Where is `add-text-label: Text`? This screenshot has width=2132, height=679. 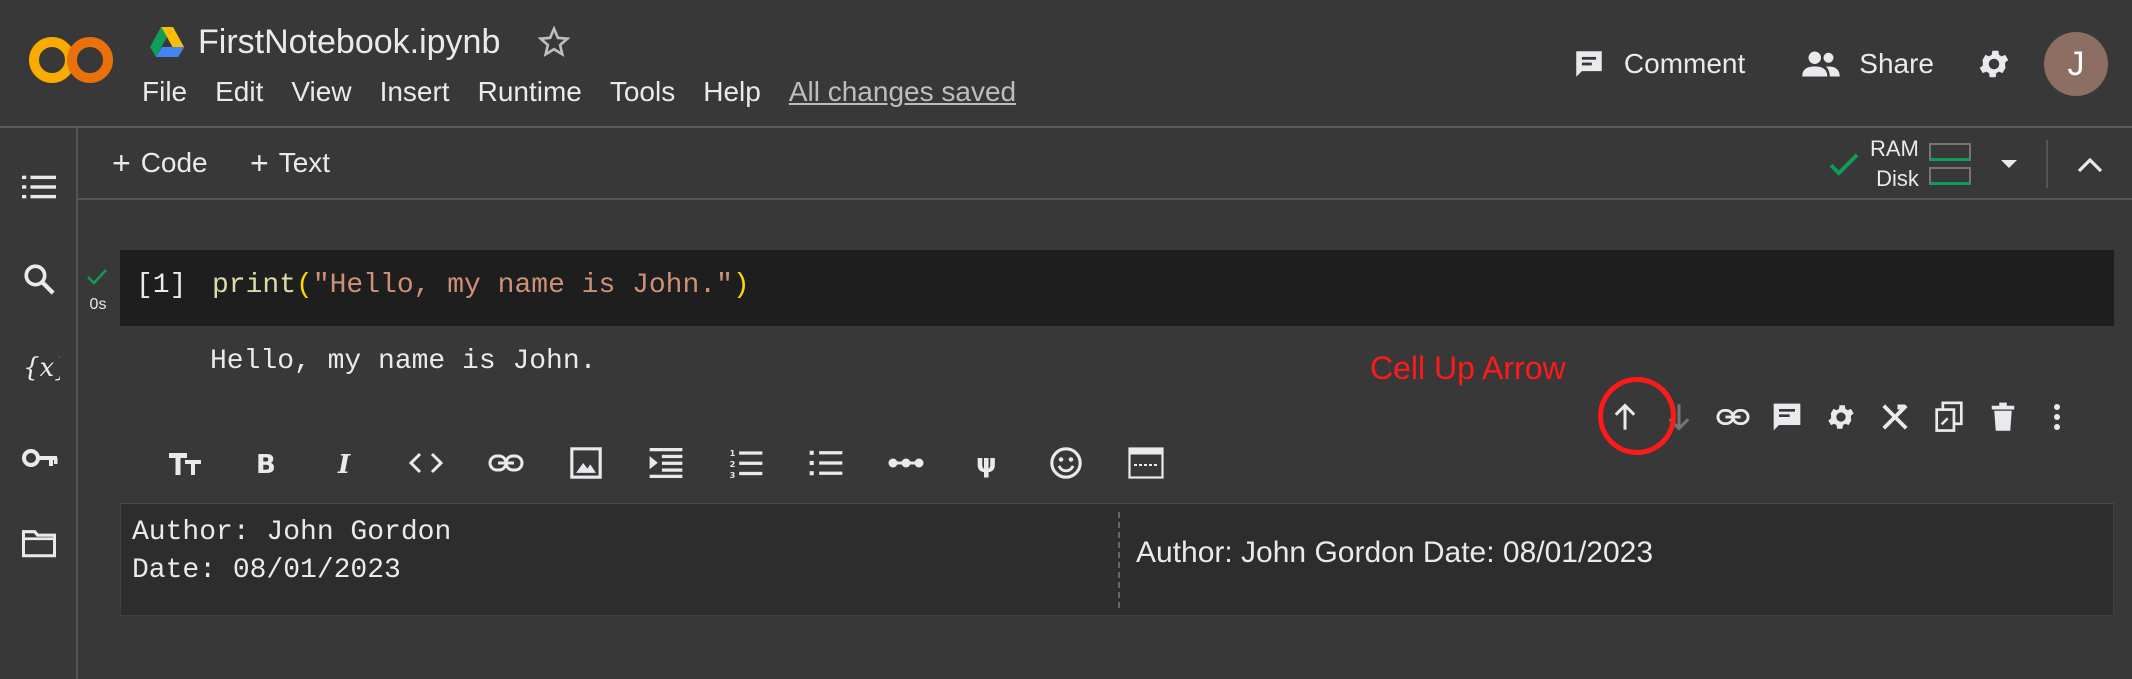
add-text-label: Text is located at coordinates (304, 162).